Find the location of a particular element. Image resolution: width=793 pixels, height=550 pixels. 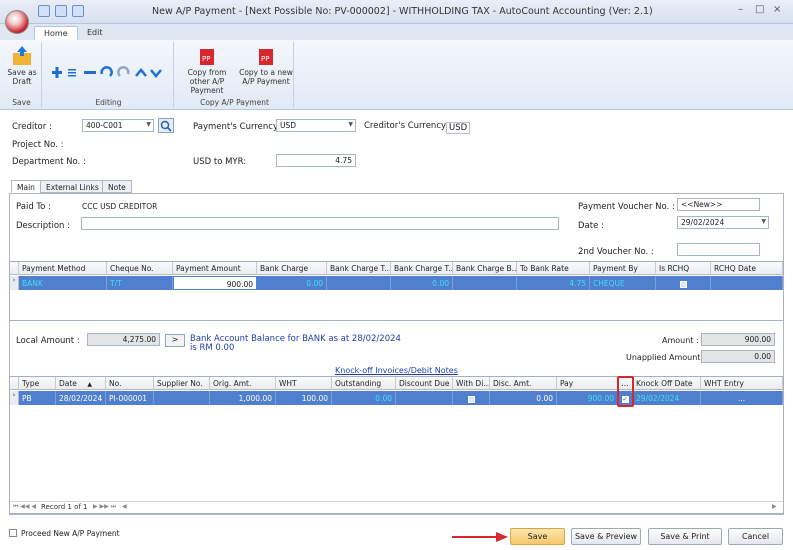

pv-no-input: <<New>> is located at coordinates (718, 204).